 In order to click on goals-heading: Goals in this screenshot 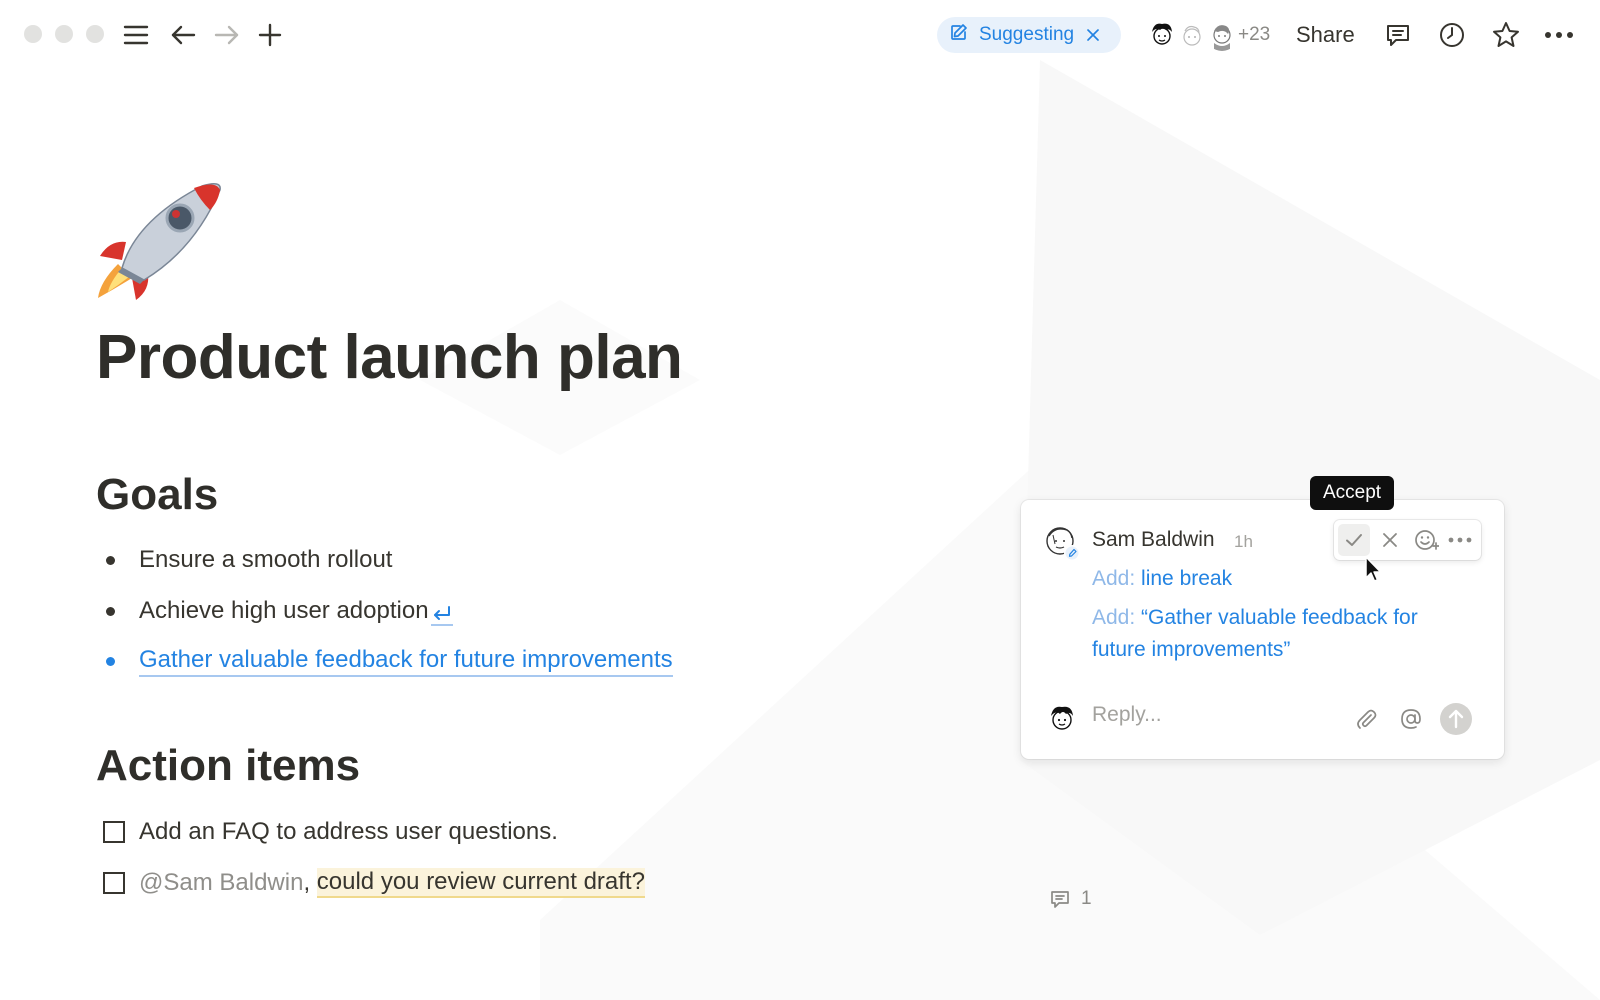, I will do `click(157, 495)`.